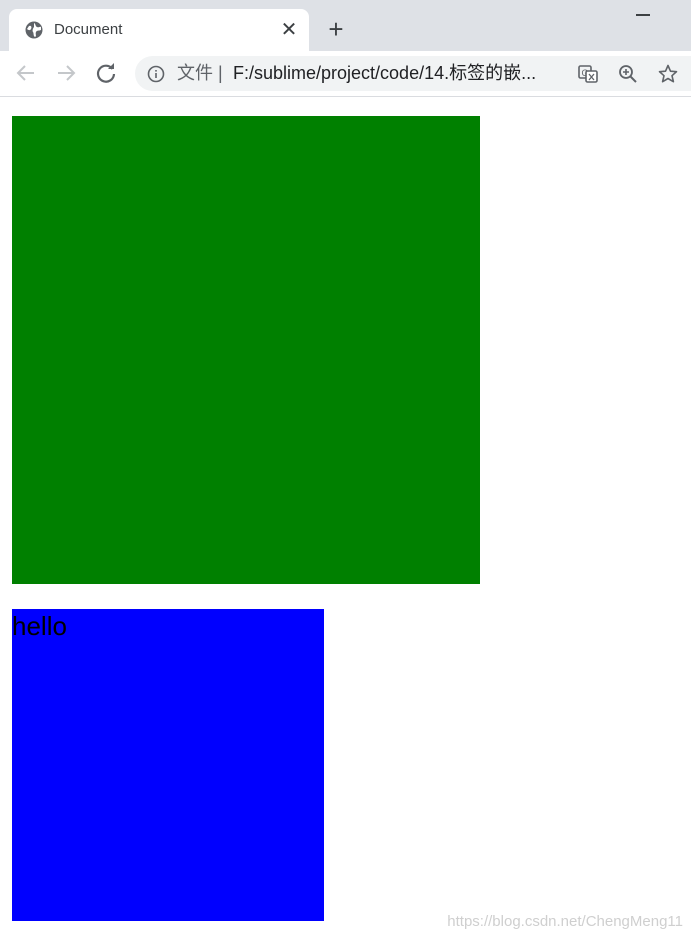 This screenshot has height=938, width=691. What do you see at coordinates (588, 74) in the screenshot?
I see `translate-icon: G` at bounding box center [588, 74].